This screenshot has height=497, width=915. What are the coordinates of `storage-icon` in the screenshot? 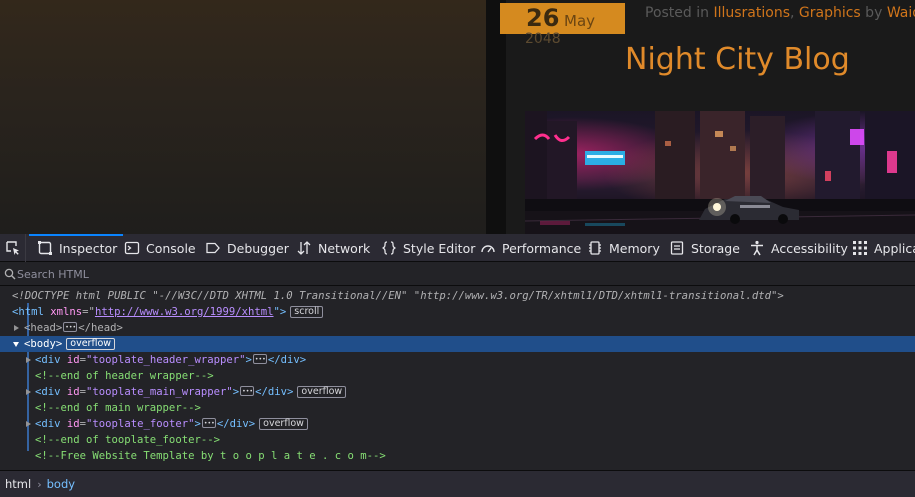 It's located at (677, 248).